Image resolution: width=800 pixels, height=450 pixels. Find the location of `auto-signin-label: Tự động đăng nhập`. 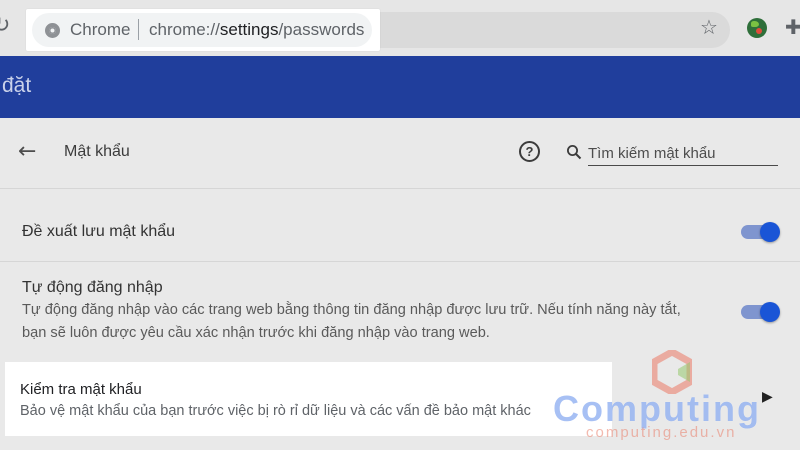

auto-signin-label: Tự động đăng nhập is located at coordinates (92, 287).